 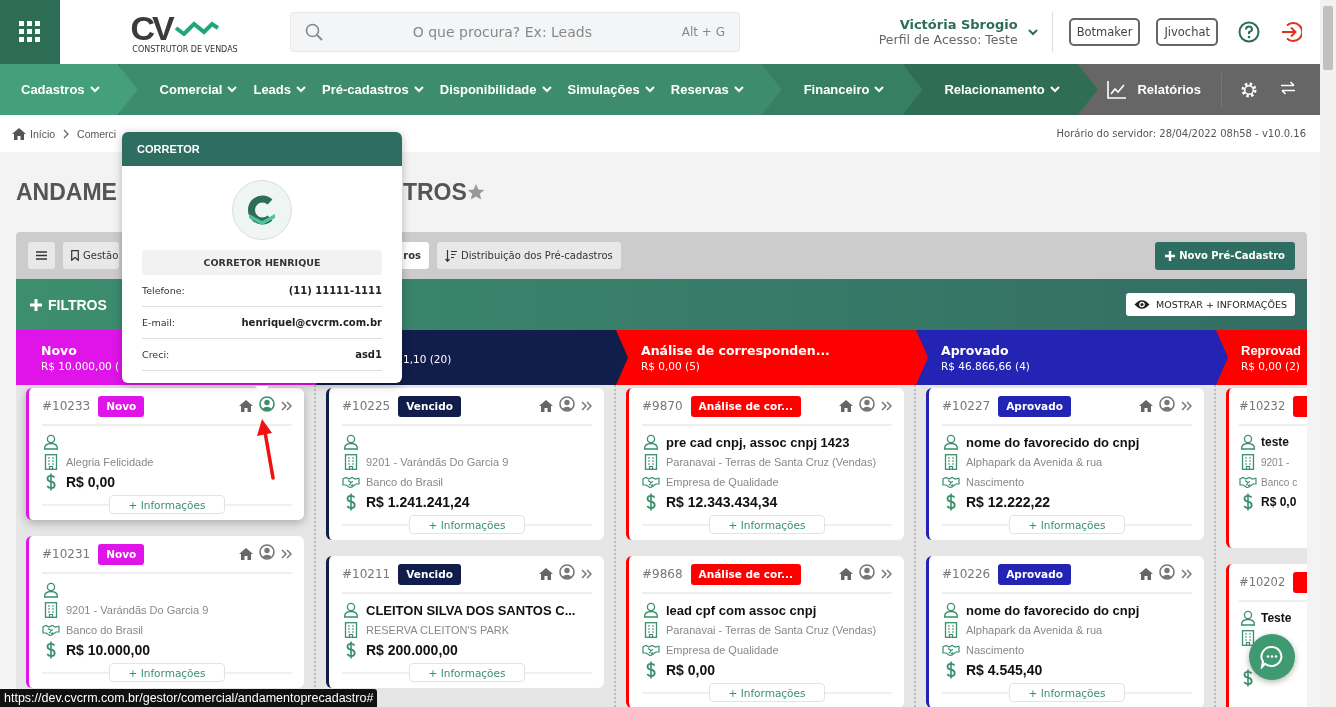 I want to click on logout-icon, so click(x=1291, y=32).